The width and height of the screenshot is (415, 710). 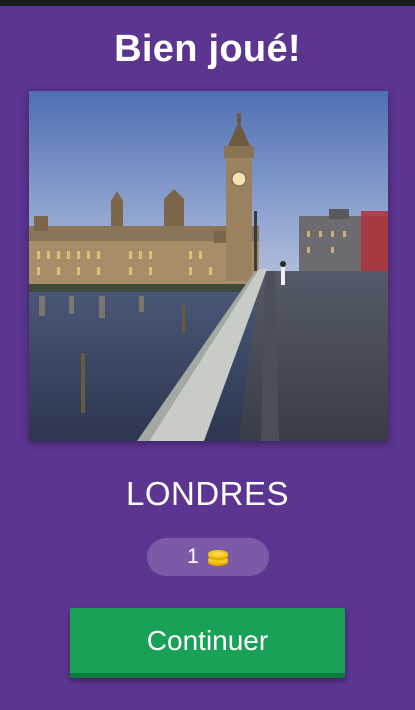 What do you see at coordinates (207, 493) in the screenshot?
I see `answer-text: LONDRES` at bounding box center [207, 493].